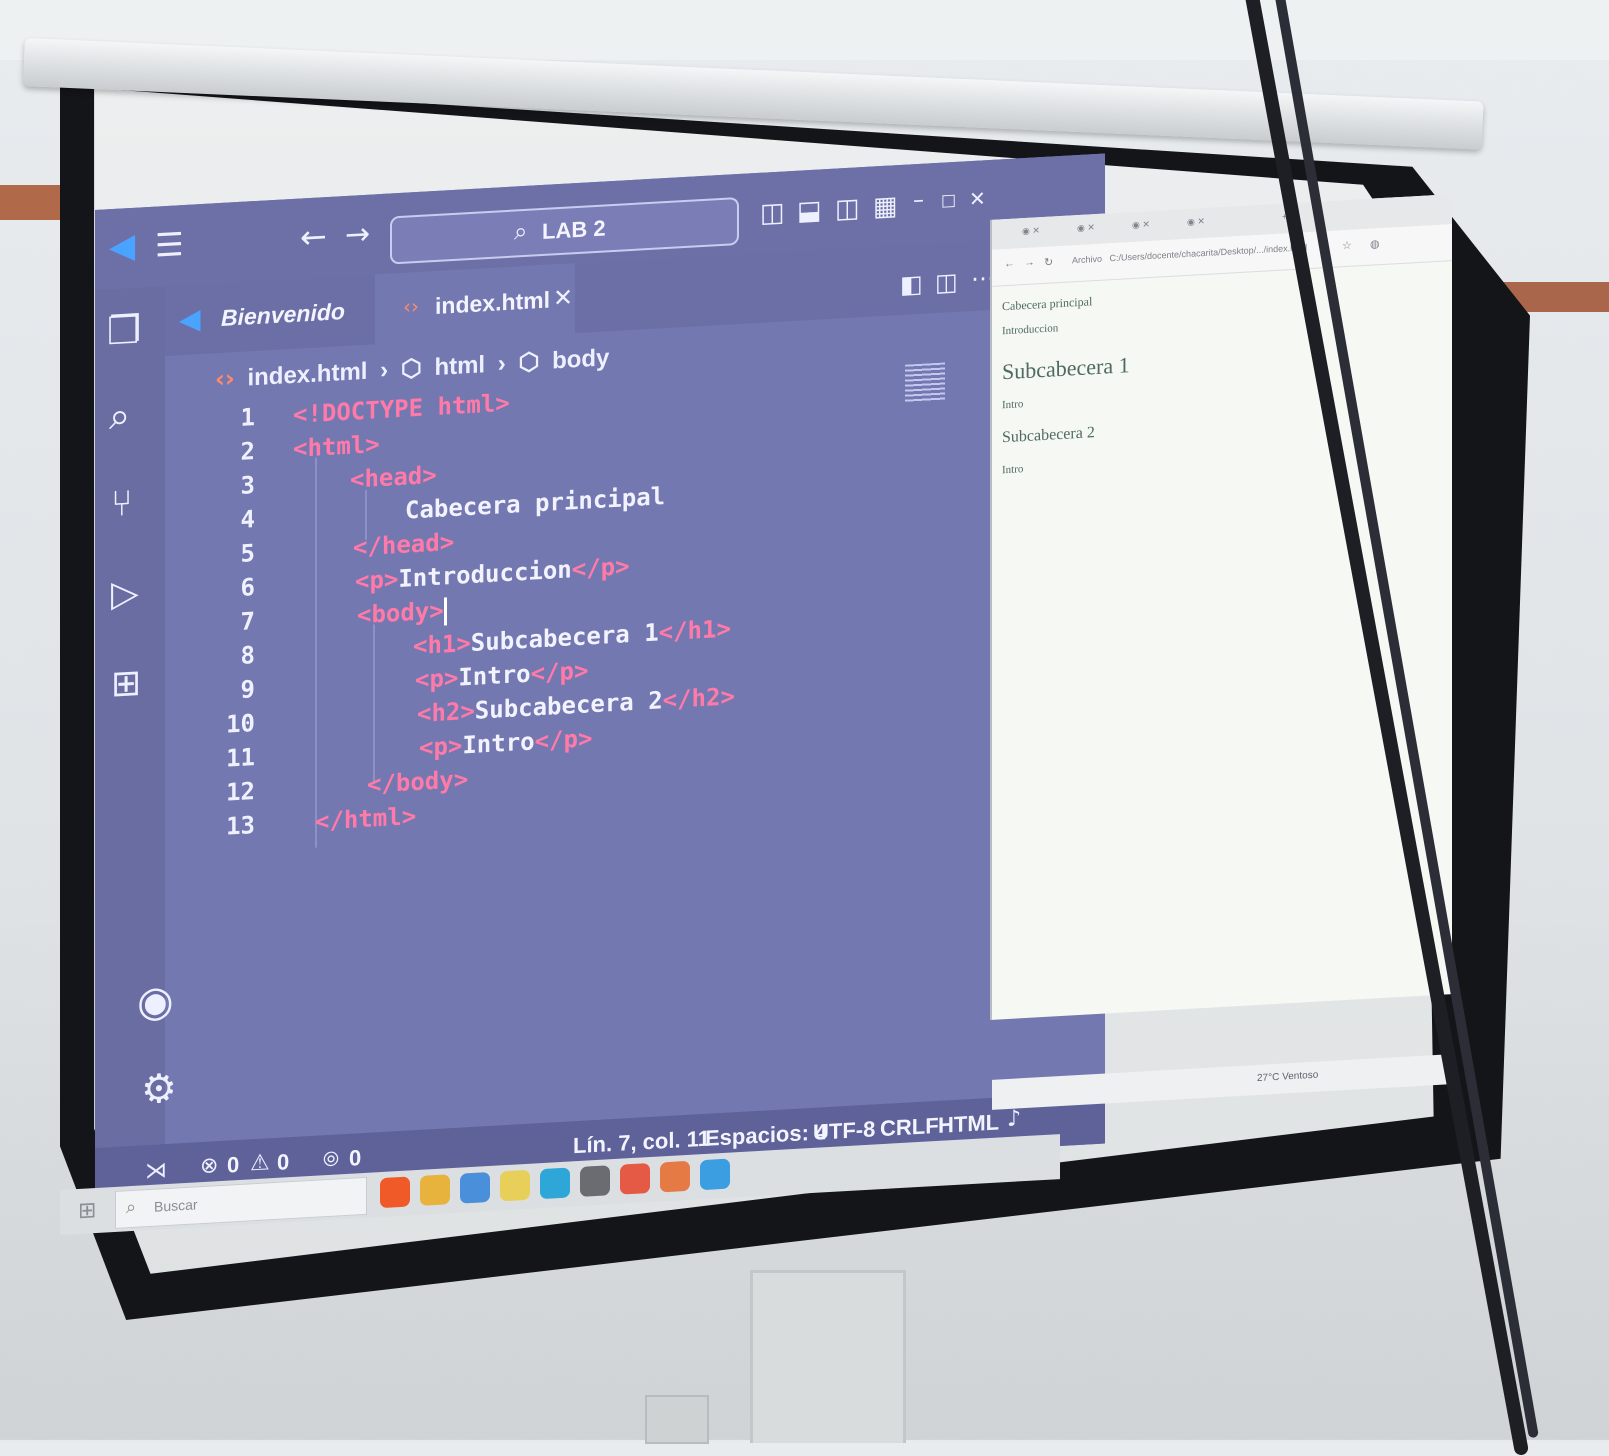 This screenshot has width=1609, height=1456. Describe the element at coordinates (555, 1183) in the screenshot. I see `edge-icon` at that location.